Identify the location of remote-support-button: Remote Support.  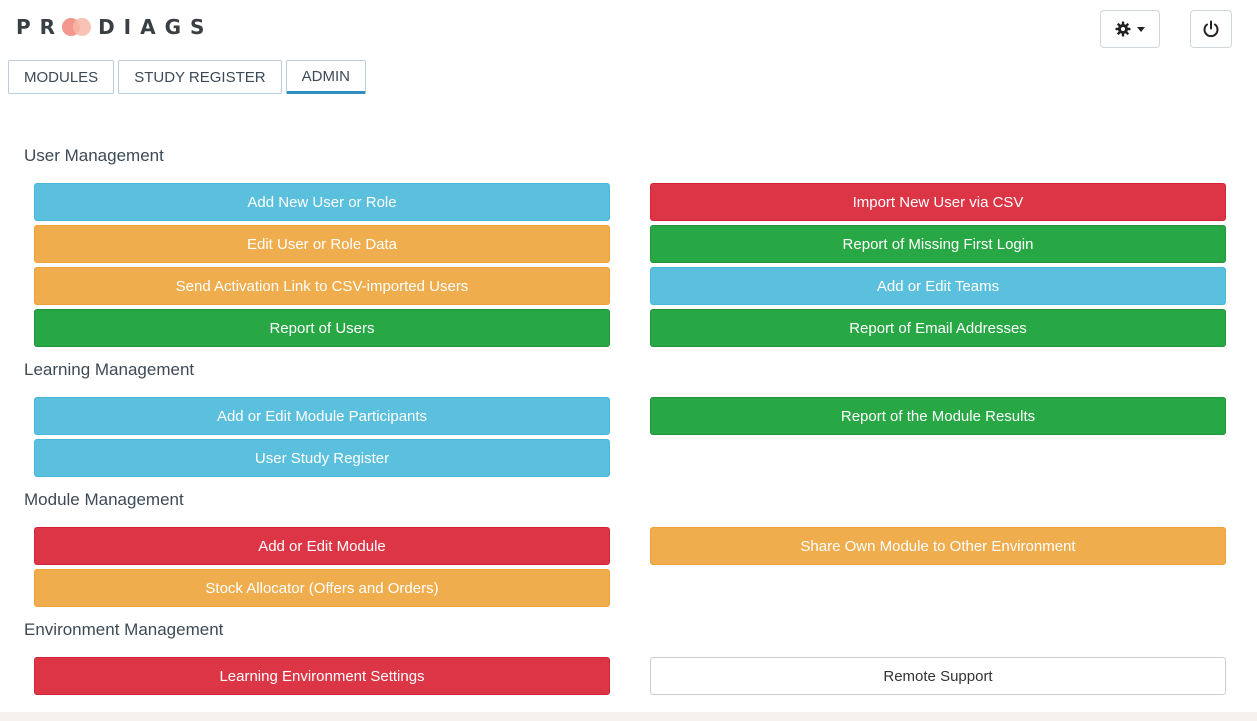
(938, 676).